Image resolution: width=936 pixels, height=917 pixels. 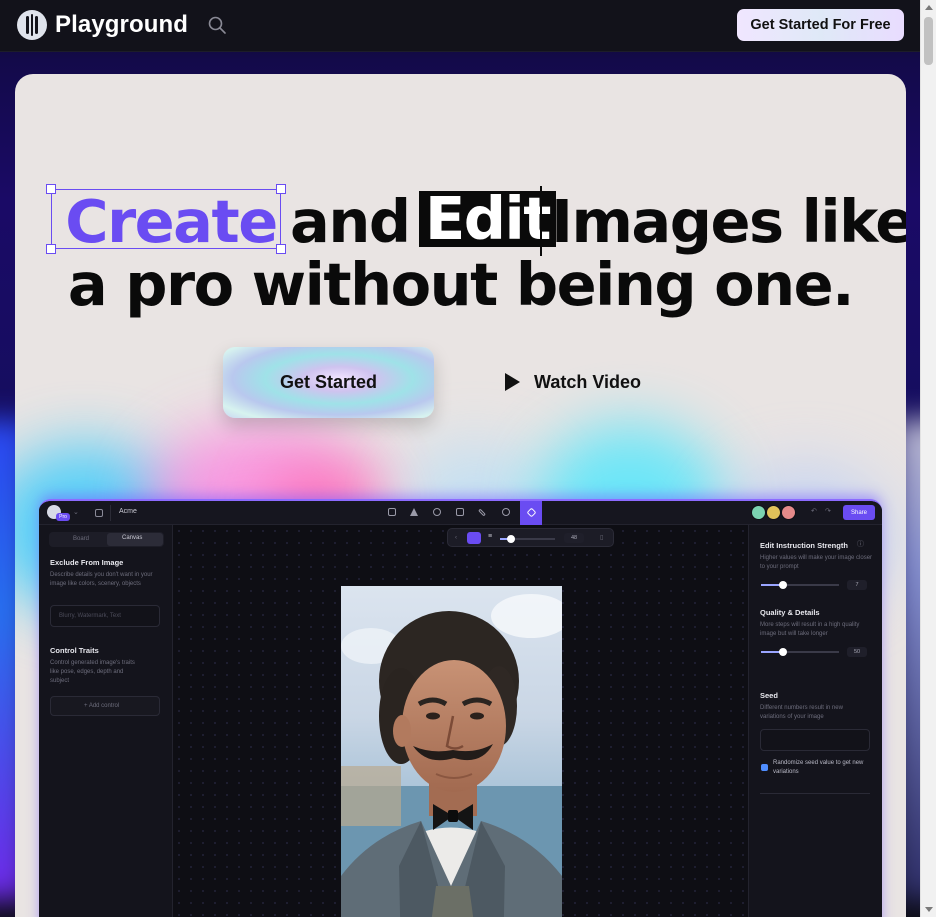 What do you see at coordinates (456, 538) in the screenshot?
I see `back-icon: ‹` at bounding box center [456, 538].